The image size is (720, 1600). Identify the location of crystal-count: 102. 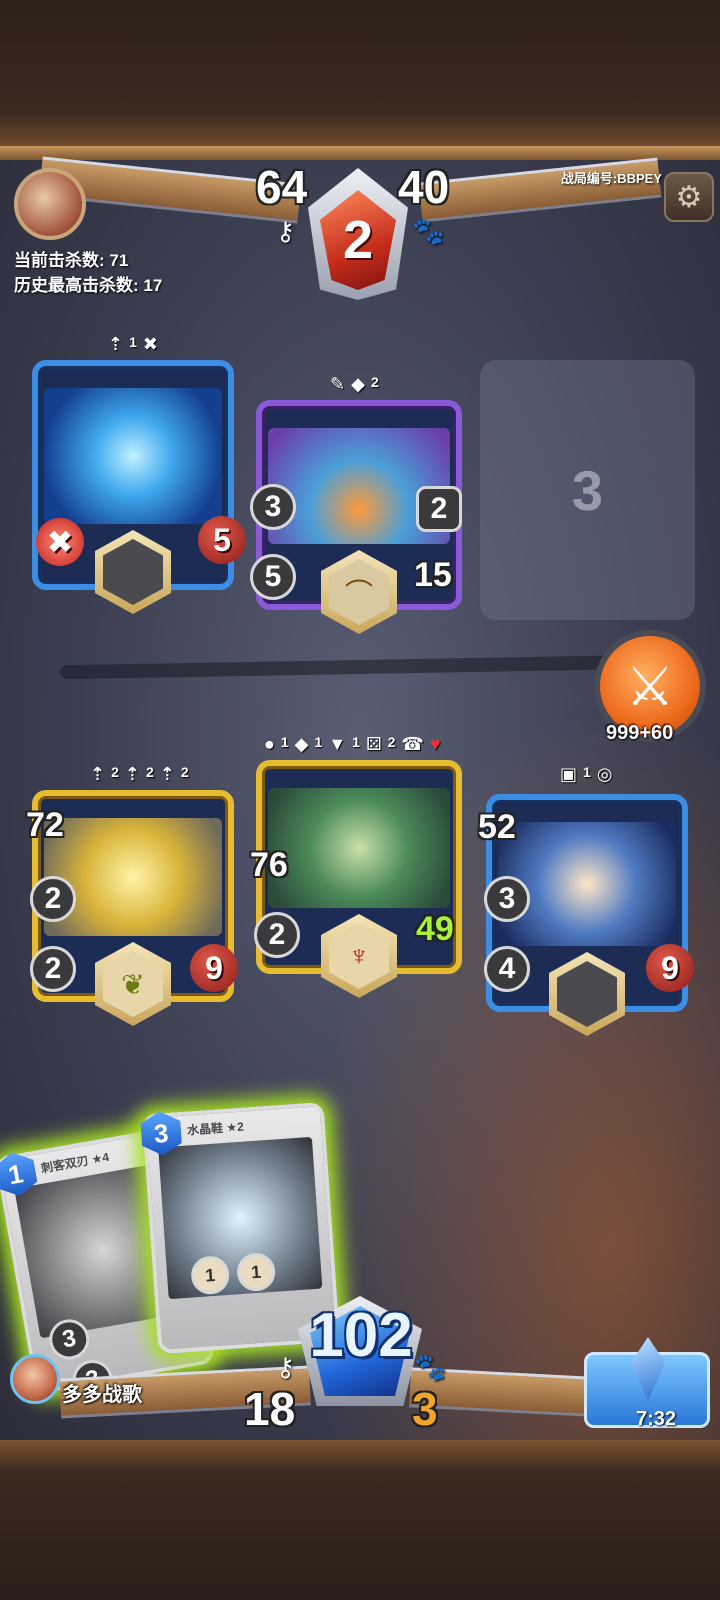
(361, 1335).